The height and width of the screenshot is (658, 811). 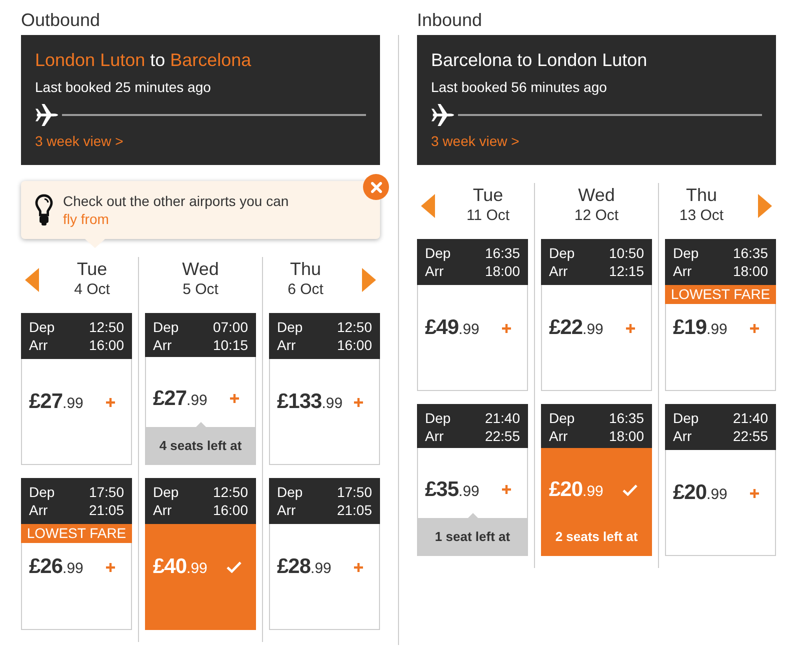 I want to click on lowest-fare-badge: LOWEST FARE, so click(x=76, y=533).